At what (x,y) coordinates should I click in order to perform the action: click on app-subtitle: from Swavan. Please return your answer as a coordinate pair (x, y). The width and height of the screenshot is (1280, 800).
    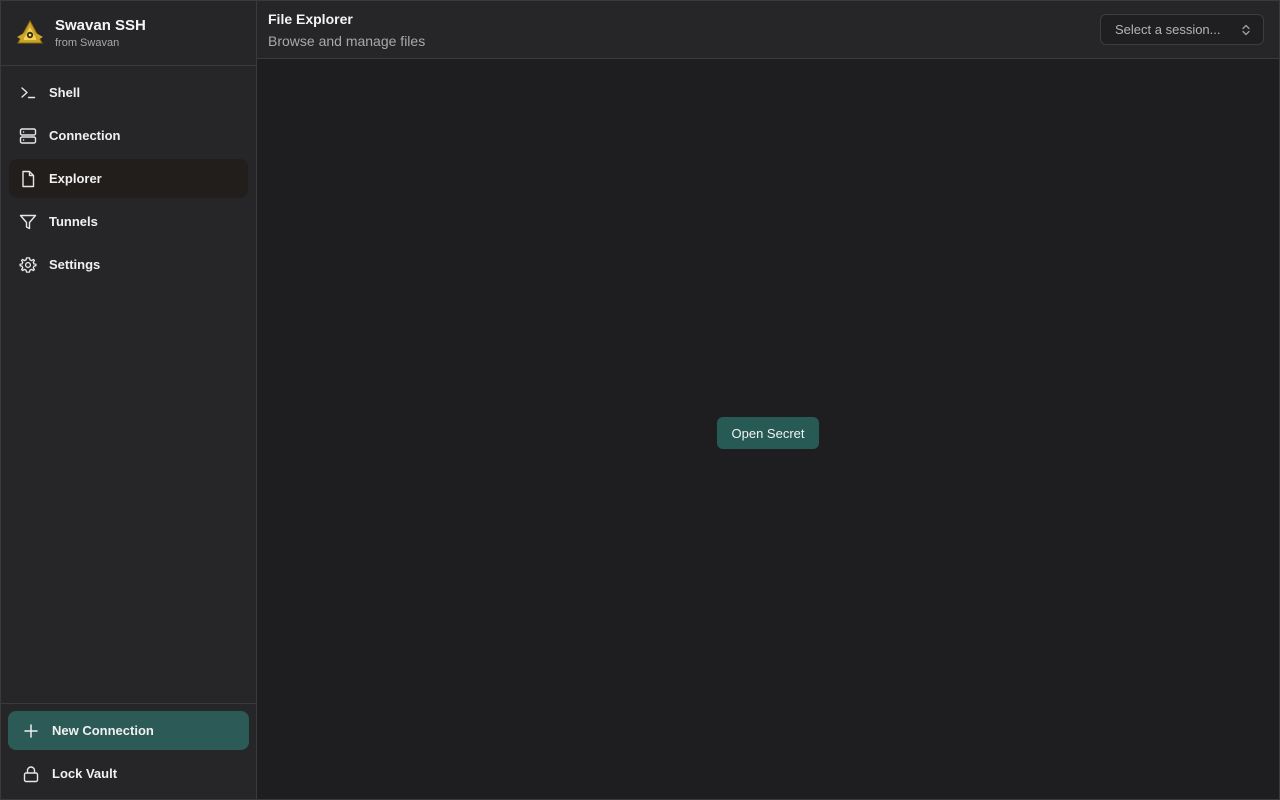
    Looking at the image, I should click on (87, 42).